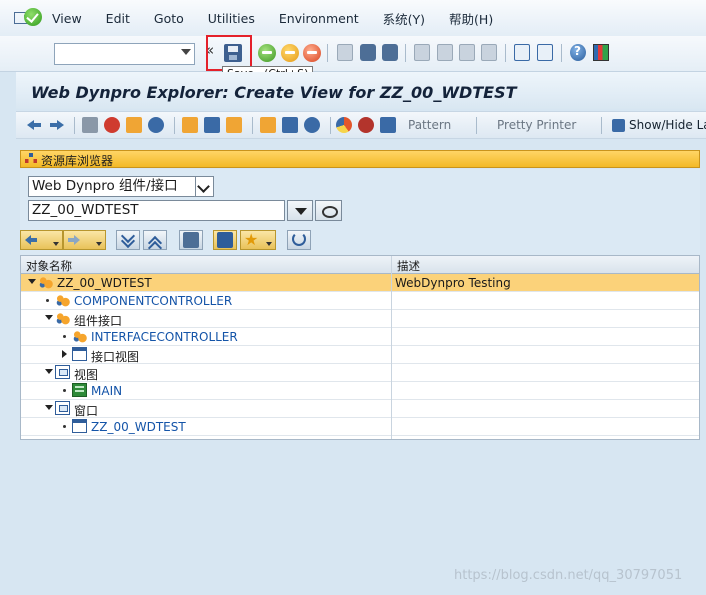 The width and height of the screenshot is (706, 595). What do you see at coordinates (156, 210) in the screenshot?
I see `object-name-input: ZZ_00_WDTEST` at bounding box center [156, 210].